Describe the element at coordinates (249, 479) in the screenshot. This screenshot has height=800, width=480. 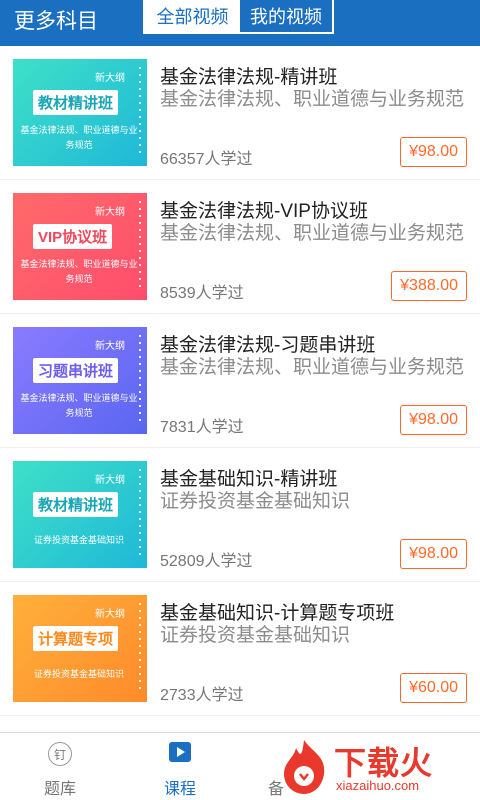
I see `course-title: 基金基础知识-精讲班` at that location.